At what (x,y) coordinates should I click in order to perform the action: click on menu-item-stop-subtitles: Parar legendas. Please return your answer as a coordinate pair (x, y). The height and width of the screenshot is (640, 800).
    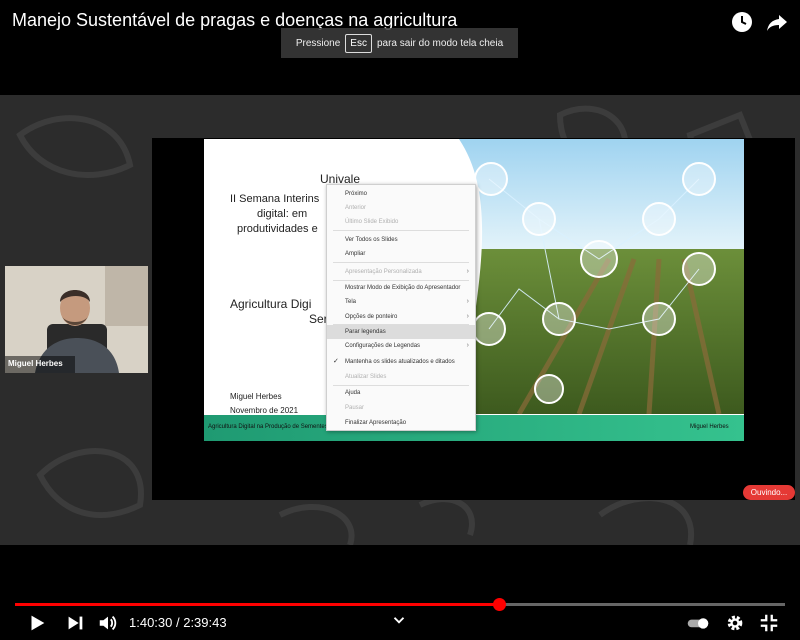
    Looking at the image, I should click on (401, 332).